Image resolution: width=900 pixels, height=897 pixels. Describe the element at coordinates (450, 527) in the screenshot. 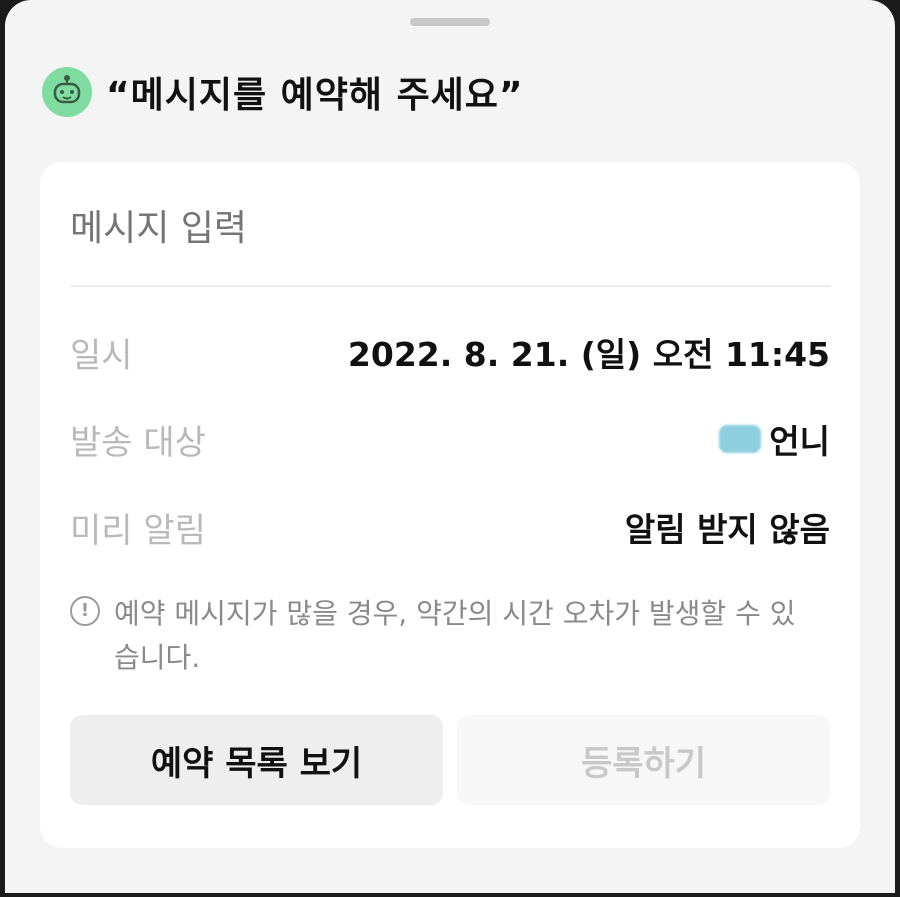

I see `reminder-row: 미리 알림 알림 받지 않음` at that location.